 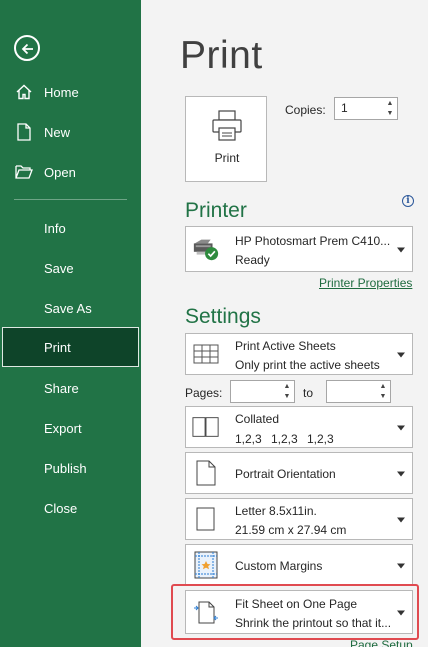 I want to click on collation-part-2: 1,2,3, so click(x=284, y=439).